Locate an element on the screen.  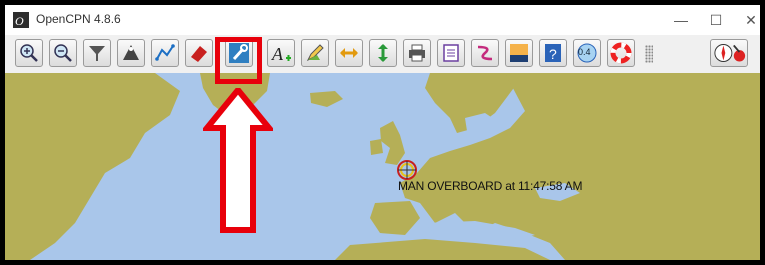
chart-icon is located at coordinates (519, 53).